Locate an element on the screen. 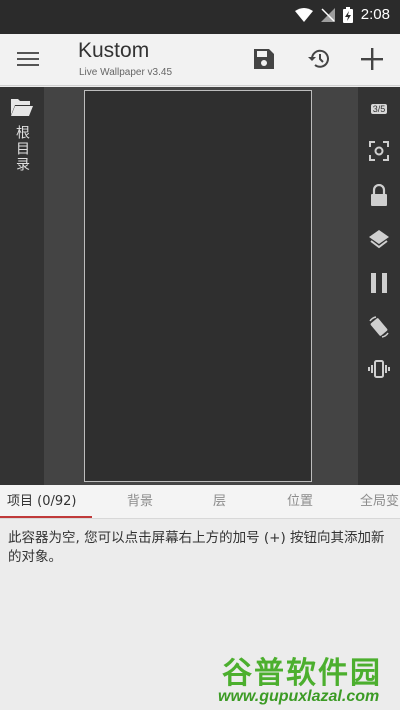  layers-icon is located at coordinates (379, 239).